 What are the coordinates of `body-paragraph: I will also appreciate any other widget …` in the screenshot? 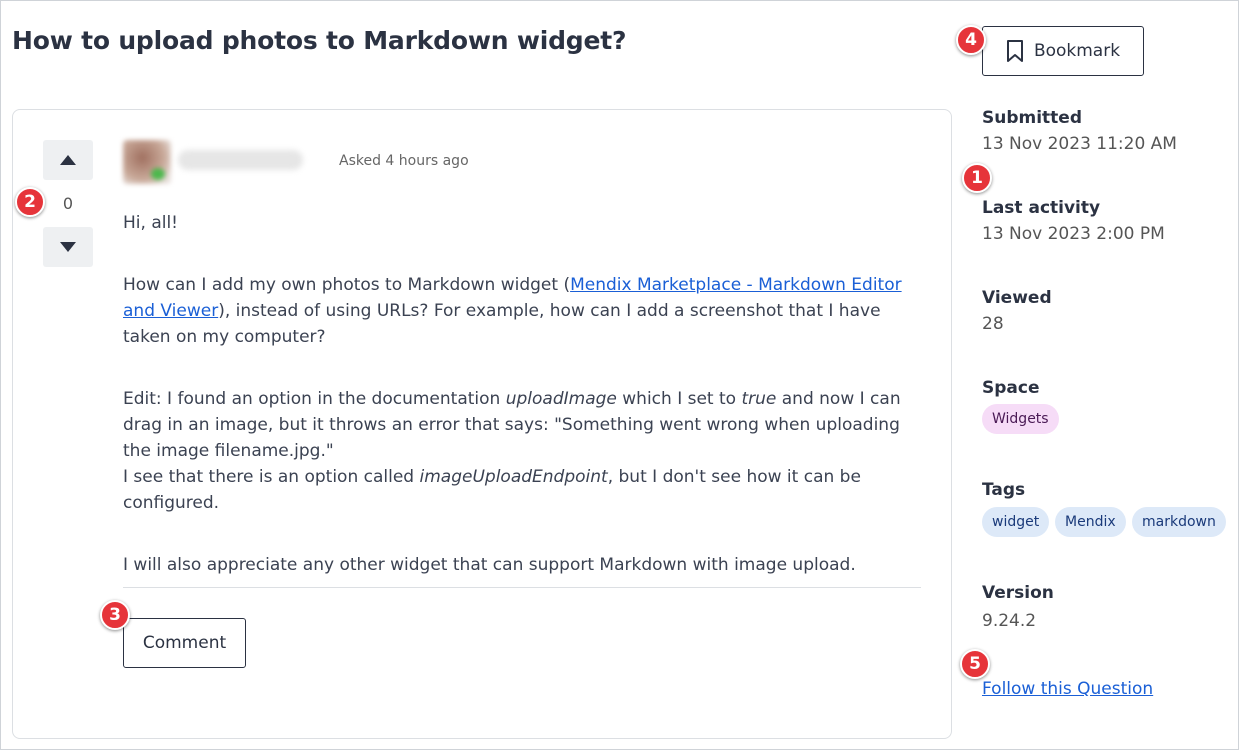 It's located at (489, 565).